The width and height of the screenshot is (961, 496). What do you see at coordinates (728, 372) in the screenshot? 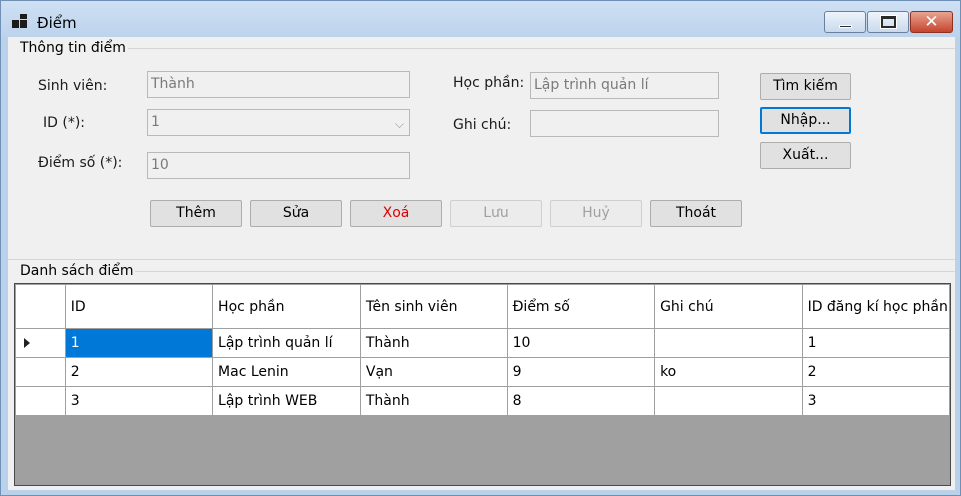
I see `table-cell: ko` at bounding box center [728, 372].